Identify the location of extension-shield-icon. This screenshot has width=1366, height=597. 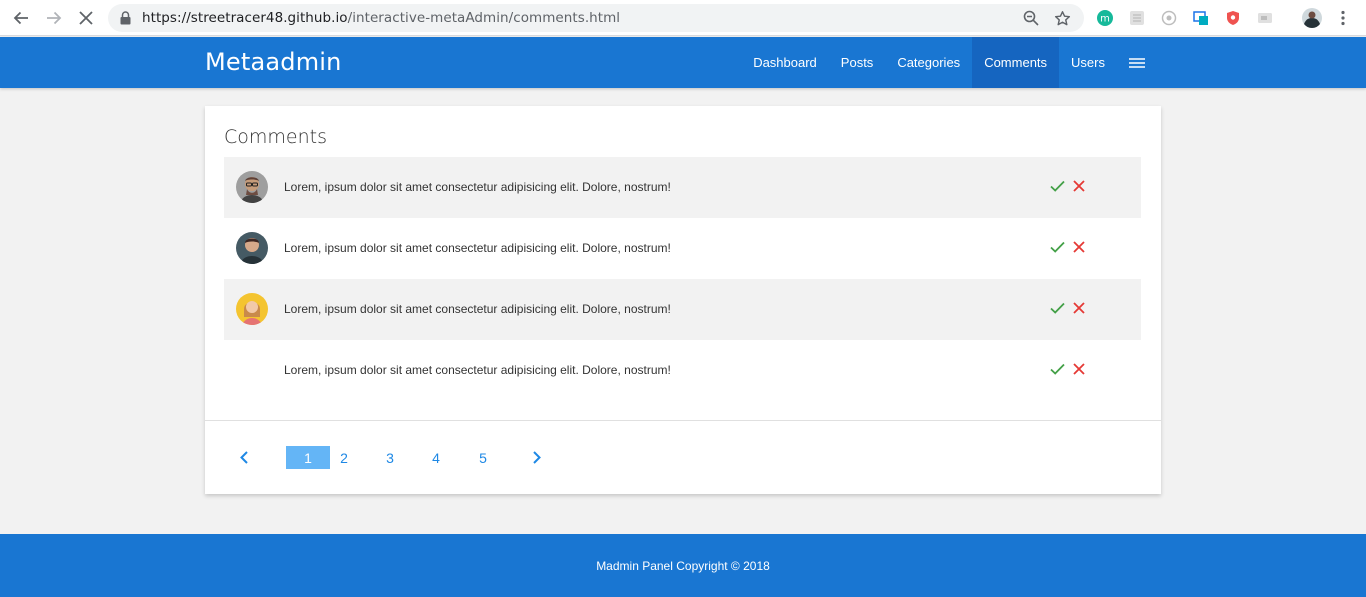
(1233, 18).